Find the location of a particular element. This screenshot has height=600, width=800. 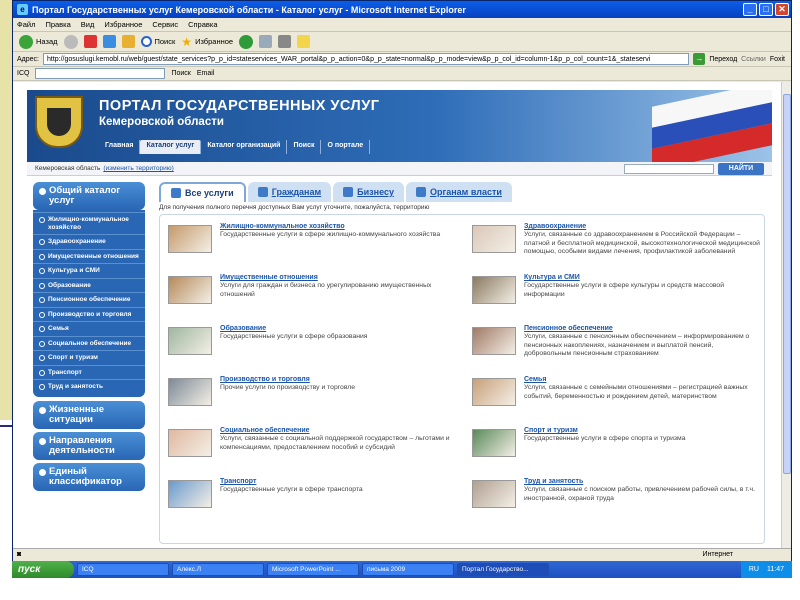

life-situations-block: Жизненные ситуации is located at coordinates (89, 414).